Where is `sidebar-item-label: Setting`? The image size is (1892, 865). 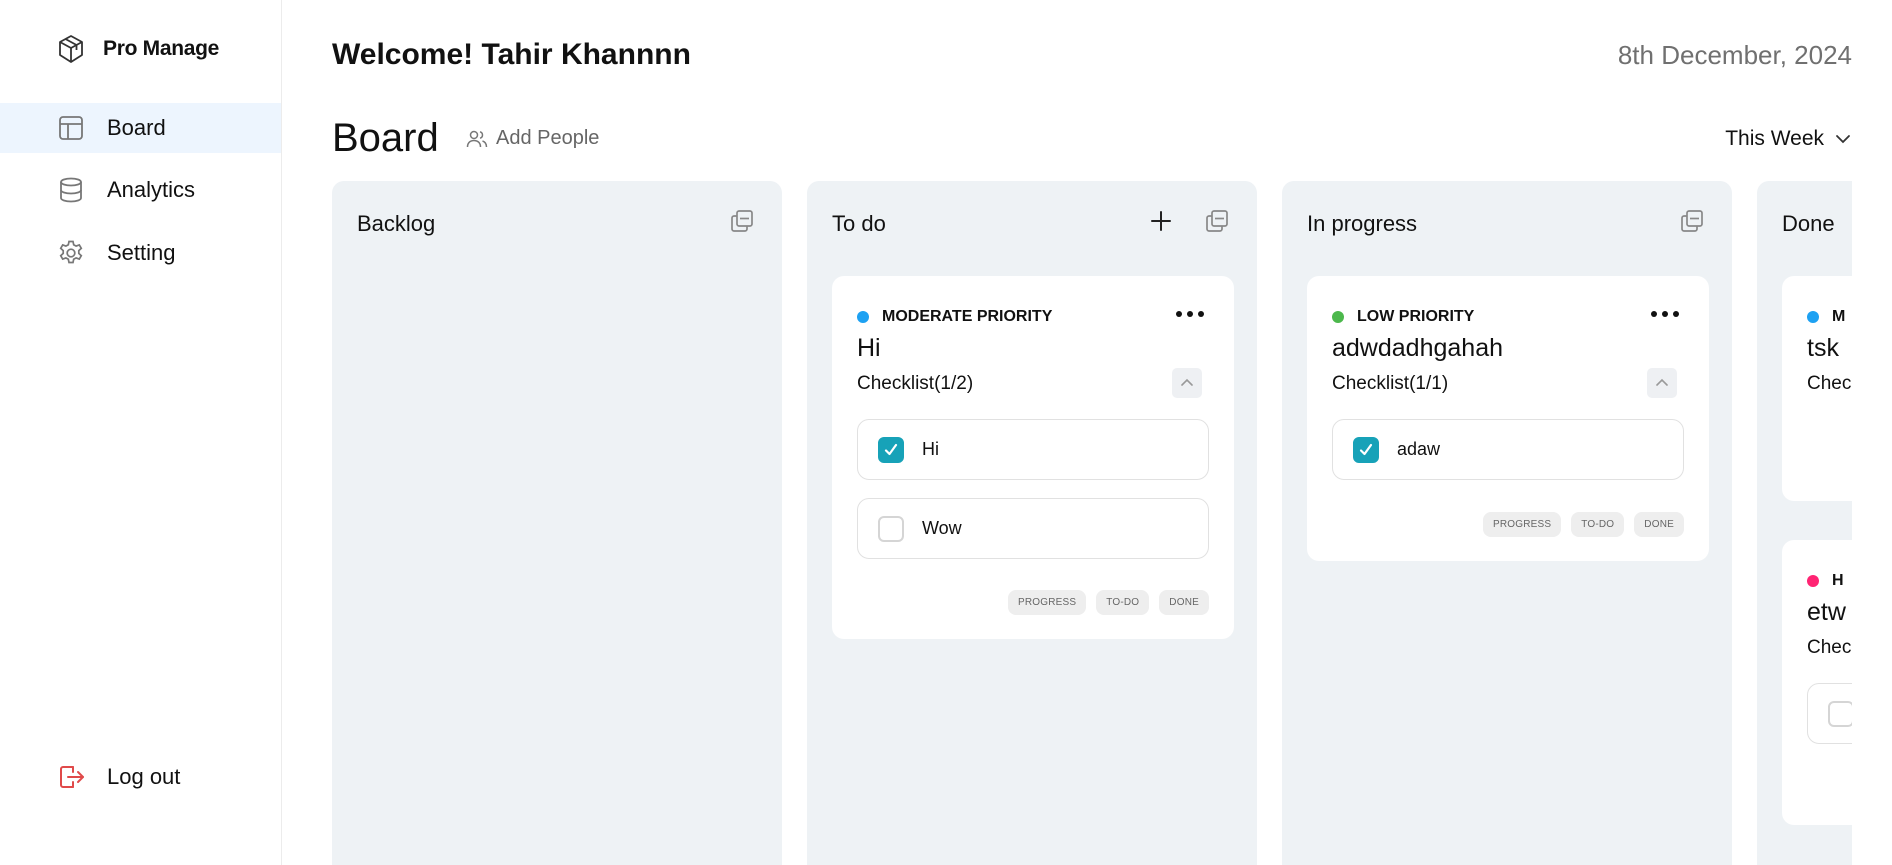
sidebar-item-label: Setting is located at coordinates (141, 252).